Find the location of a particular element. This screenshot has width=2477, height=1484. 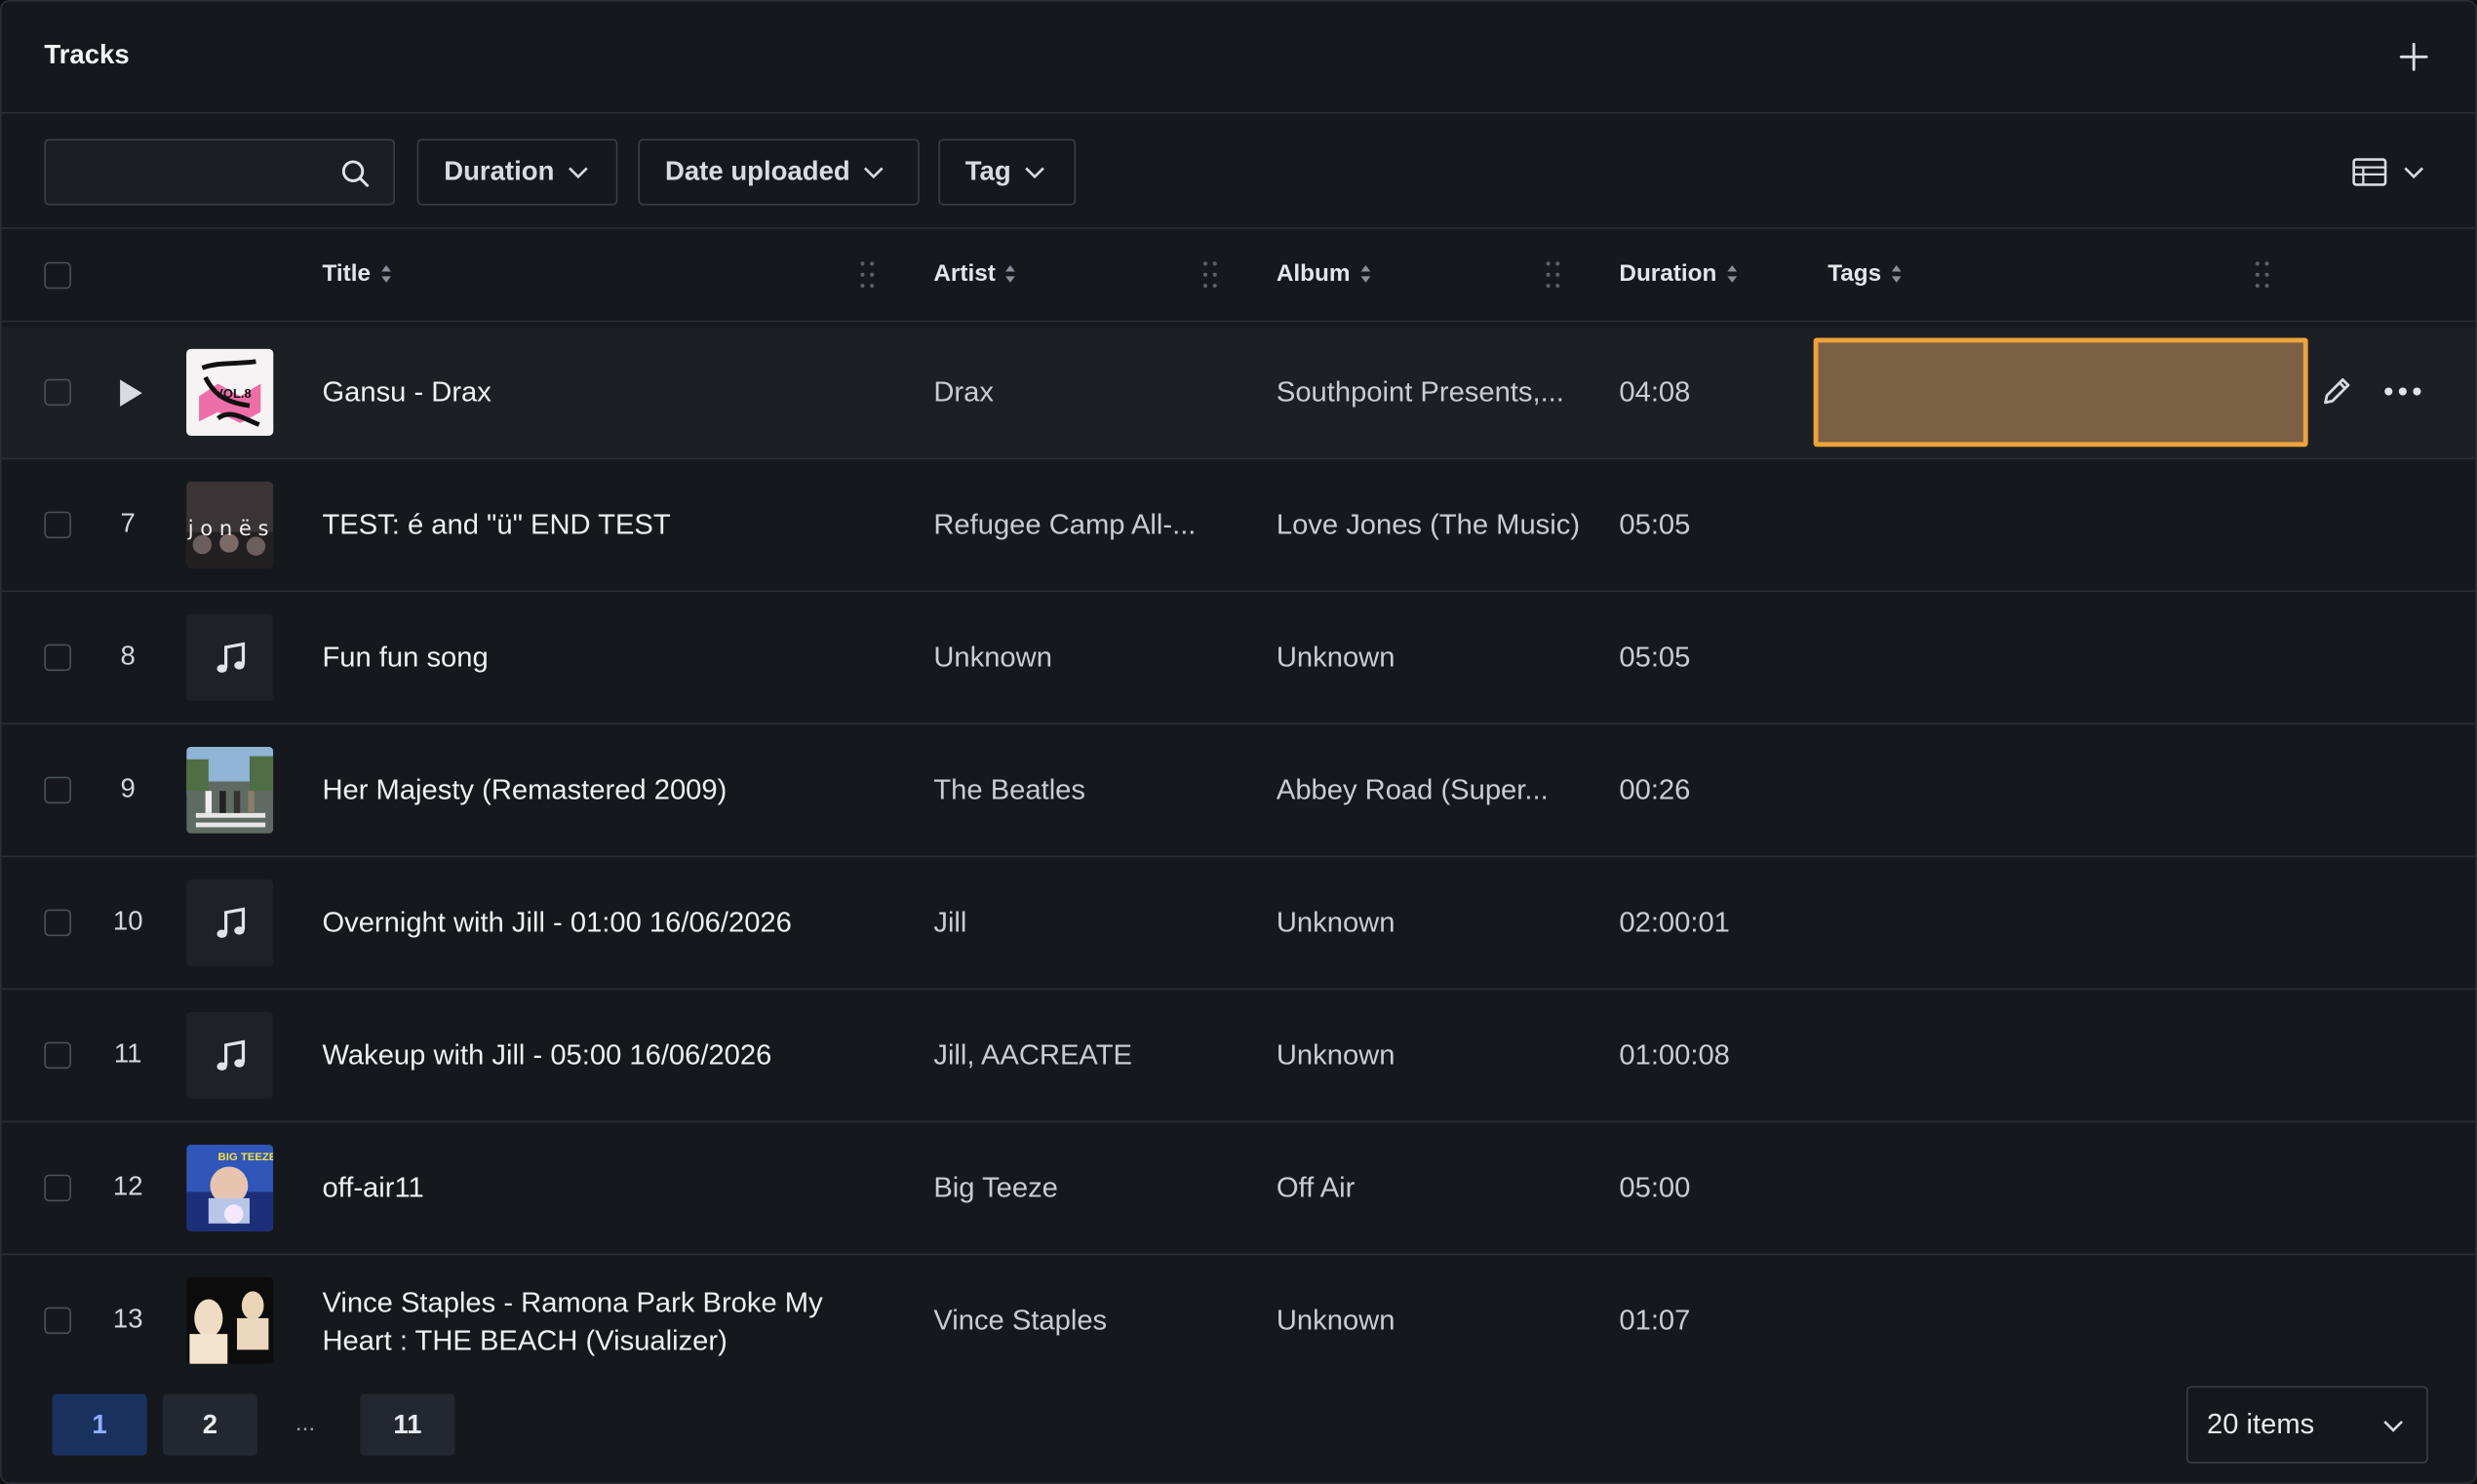

view-mode-button is located at coordinates (2396, 172).